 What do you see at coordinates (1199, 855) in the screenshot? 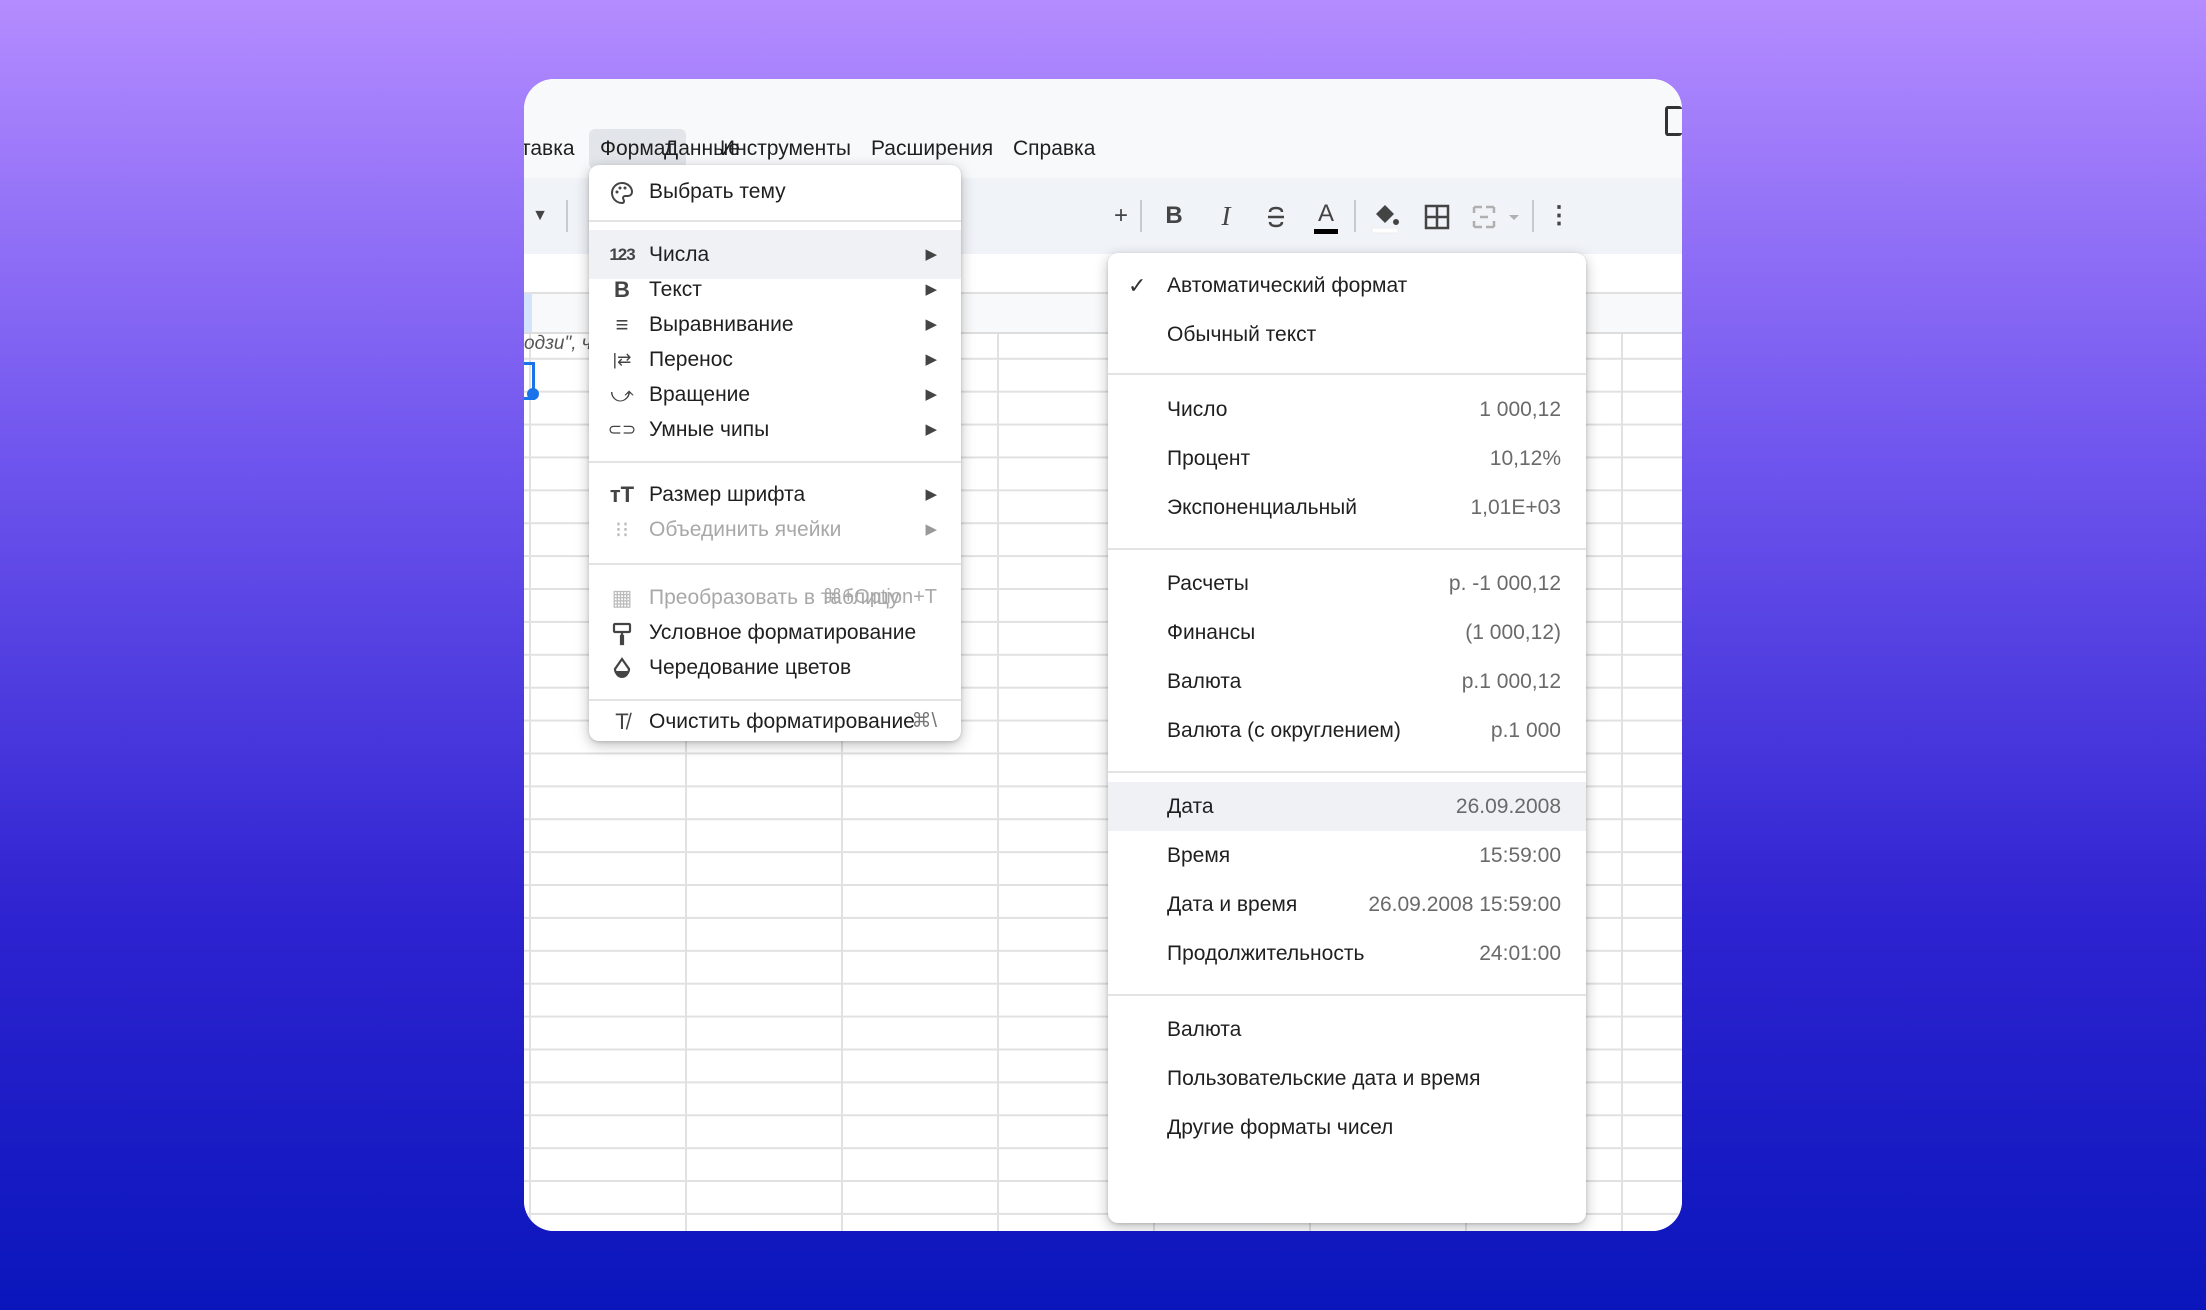
I see `submenu-item-label: Время` at bounding box center [1199, 855].